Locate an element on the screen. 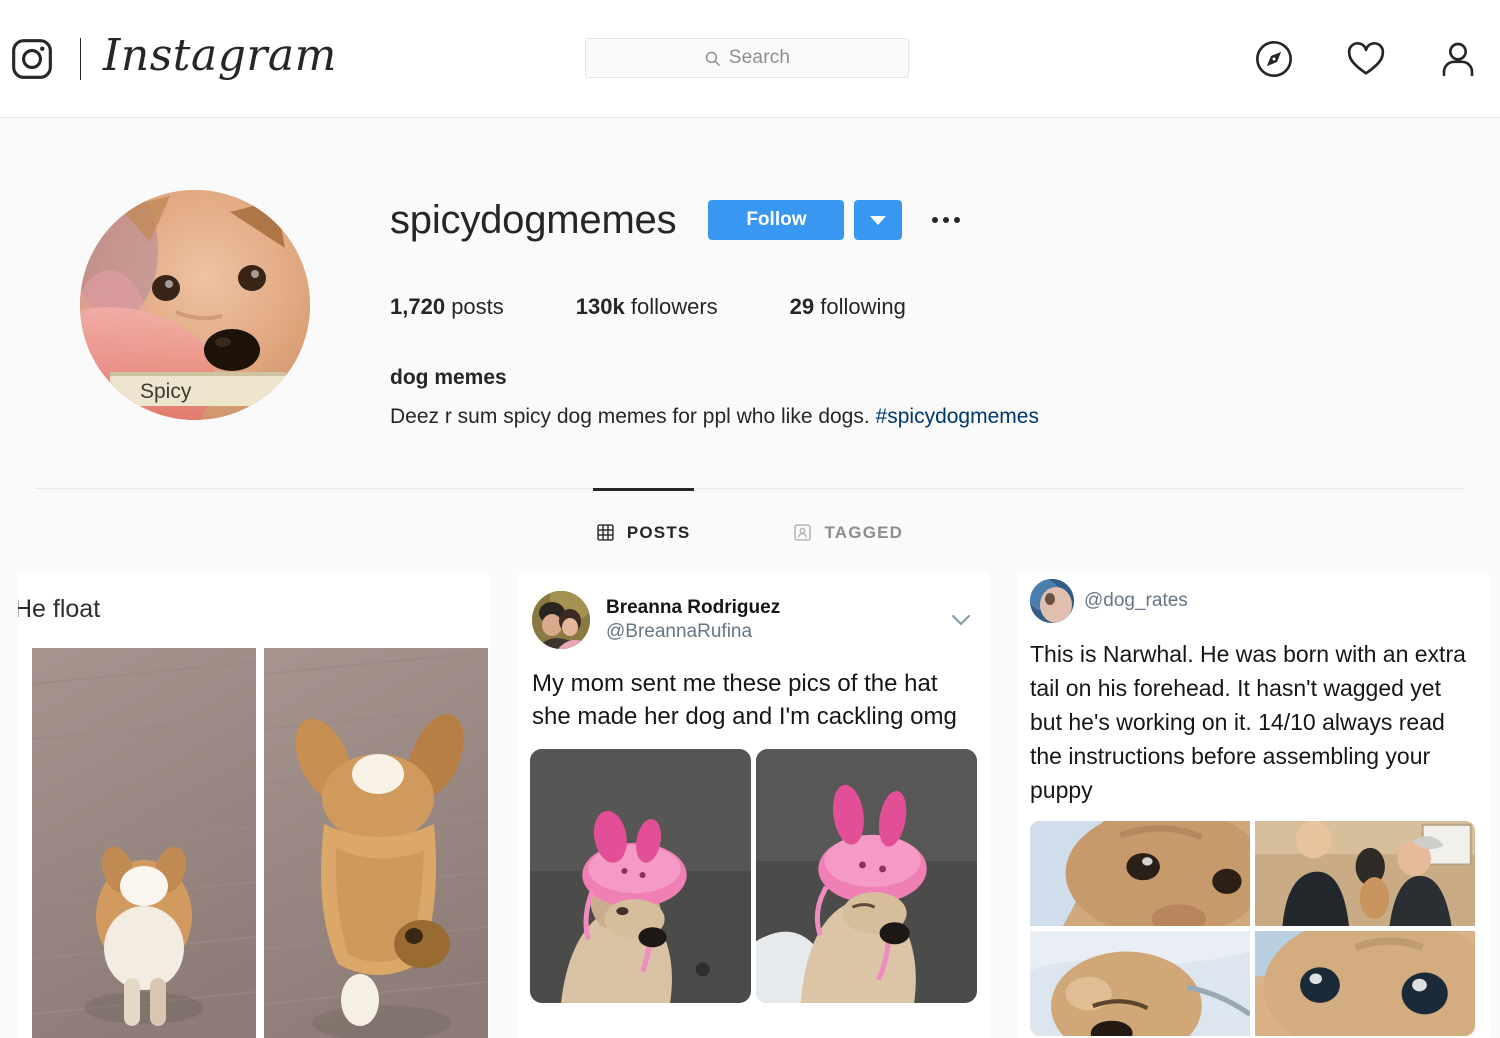  search-input: Search is located at coordinates (747, 58).